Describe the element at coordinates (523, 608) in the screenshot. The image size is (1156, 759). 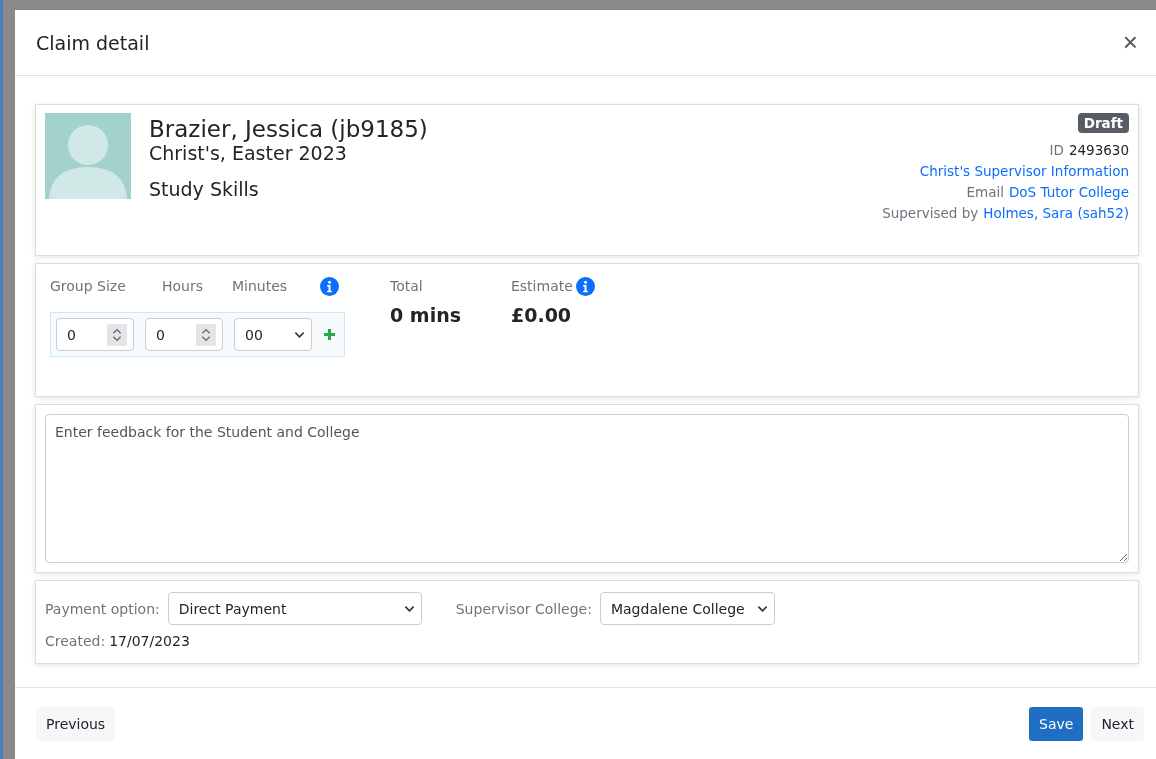
I see `supervisor-college-label: Supervisor College:` at that location.